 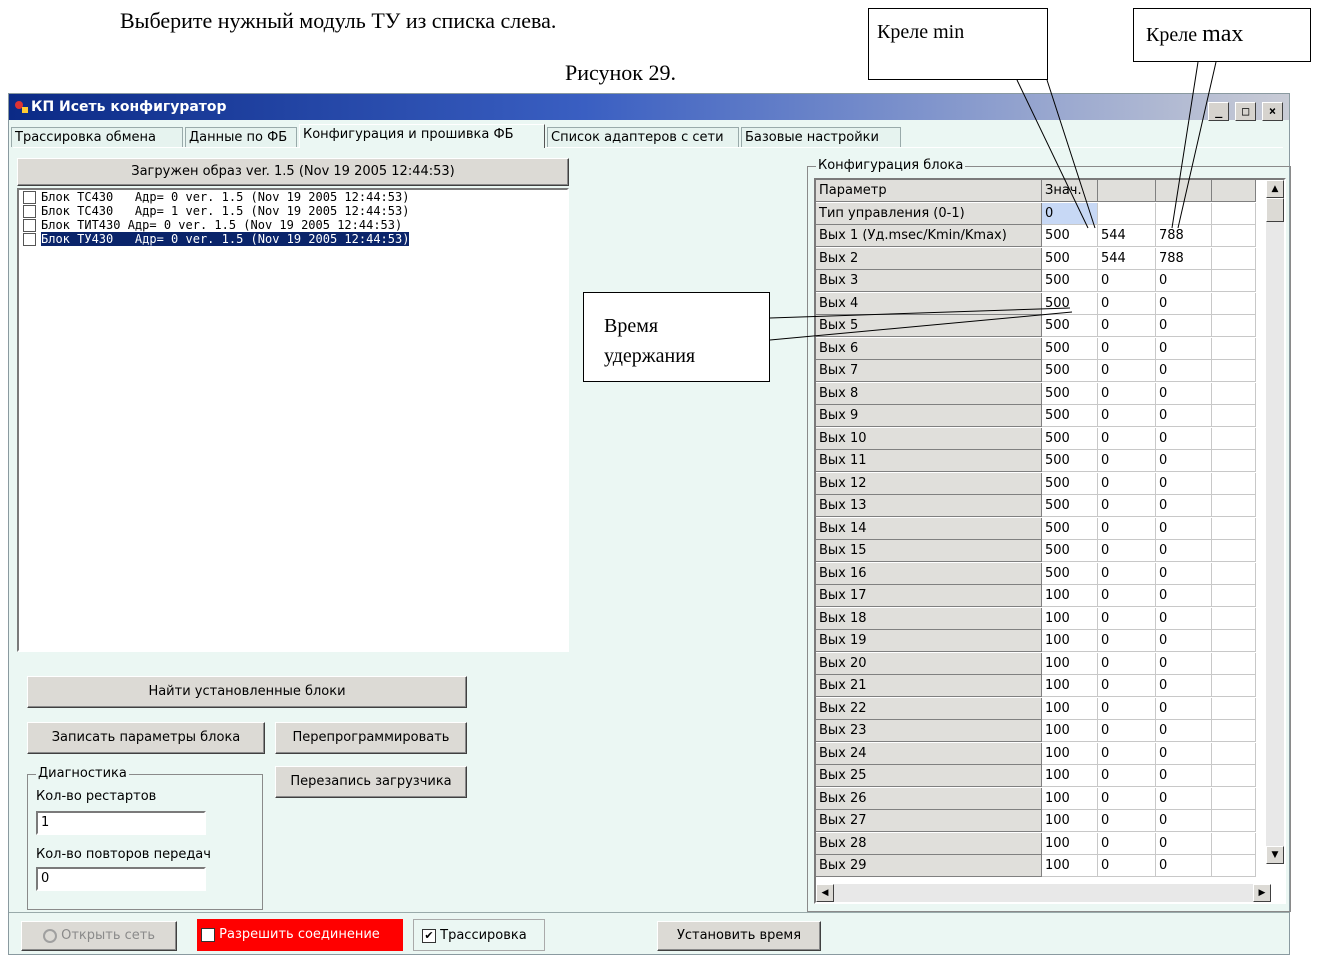 I want to click on tab-base-settings: Базовые настройки, so click(x=821, y=137).